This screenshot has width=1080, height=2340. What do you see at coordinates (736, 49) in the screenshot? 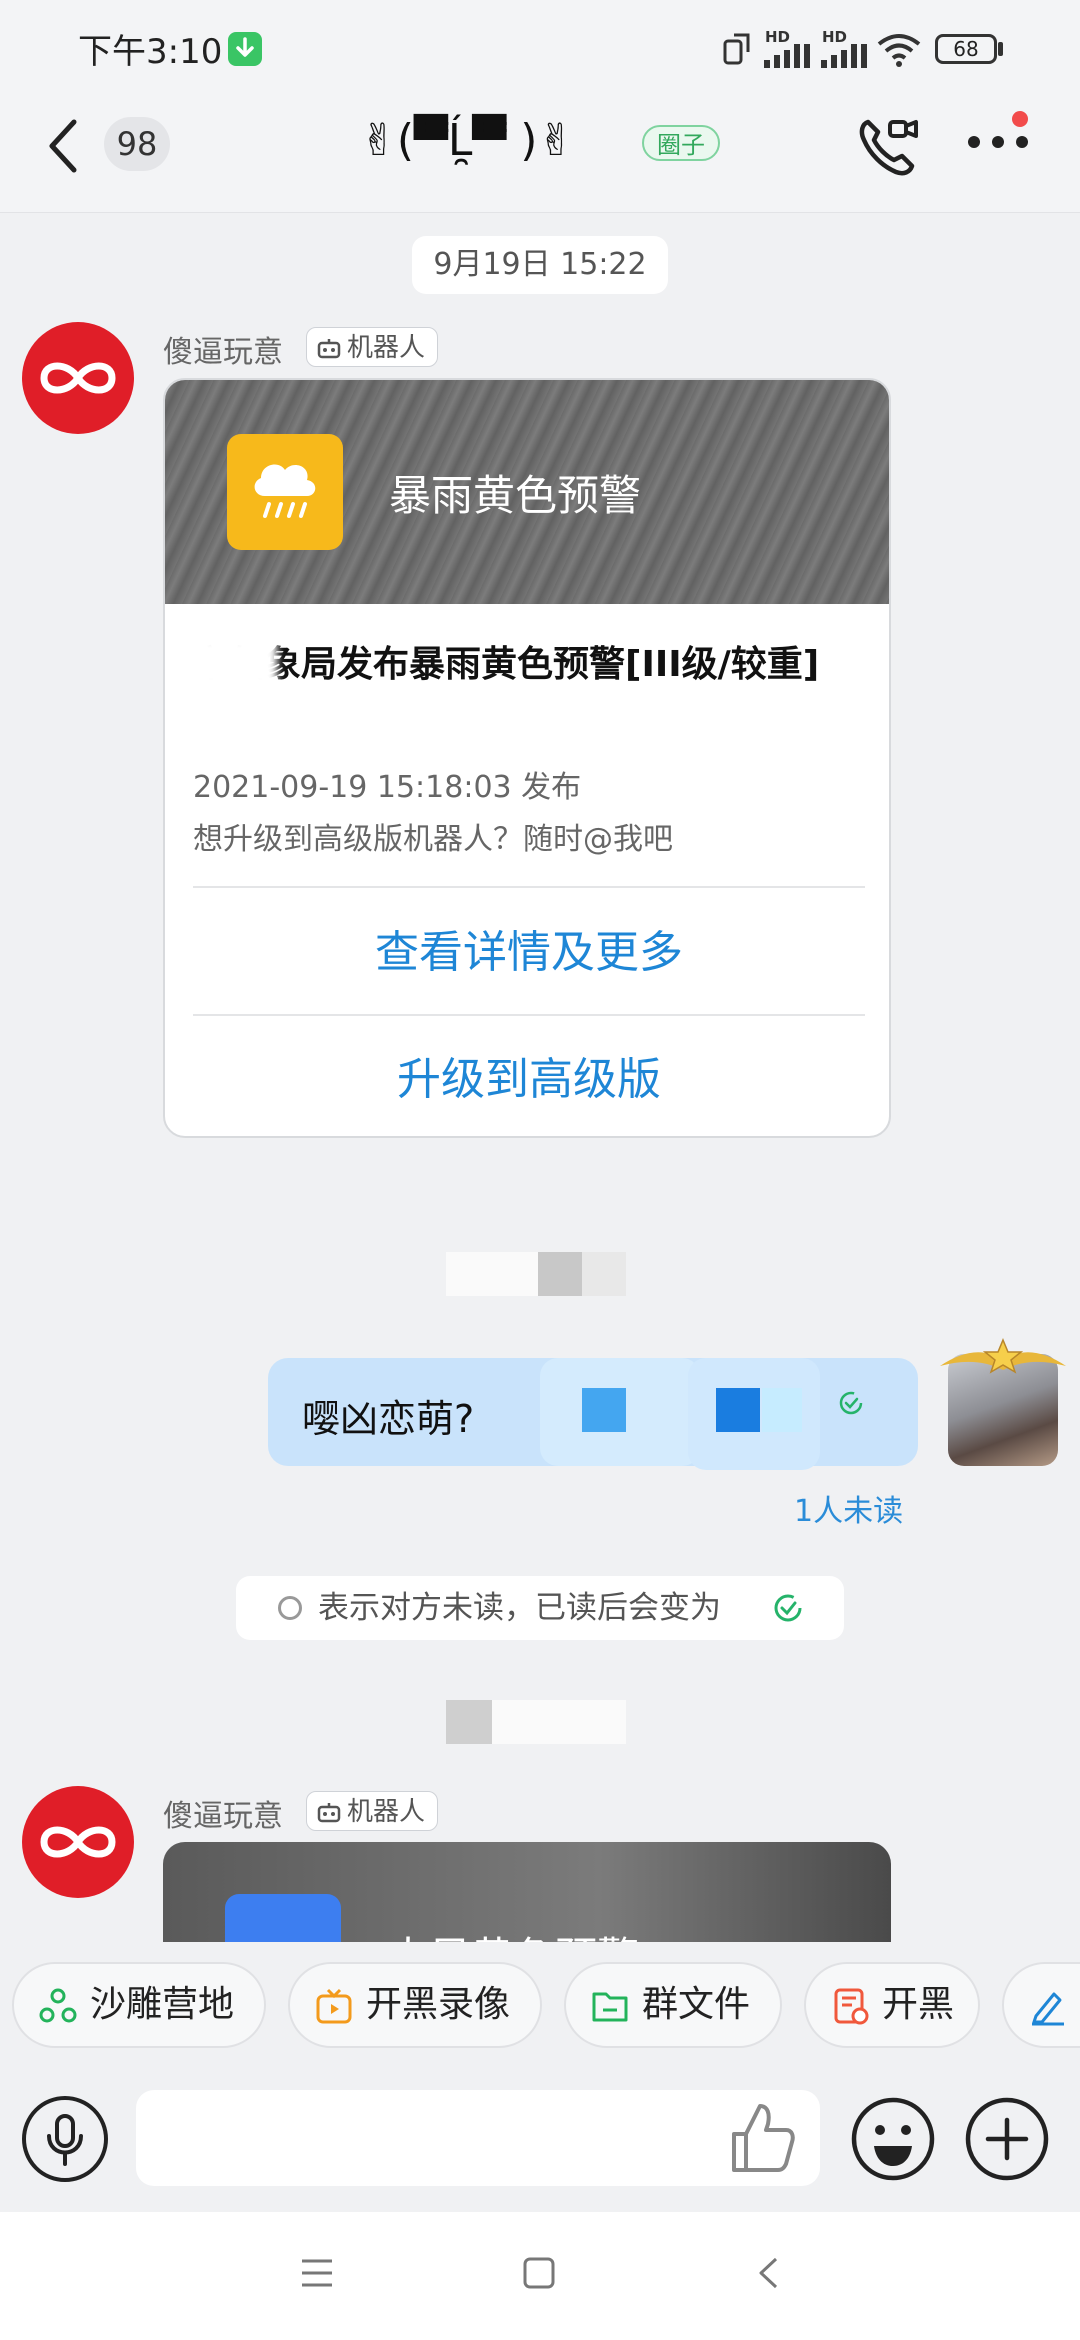
I see `rotate-lock-icon` at bounding box center [736, 49].